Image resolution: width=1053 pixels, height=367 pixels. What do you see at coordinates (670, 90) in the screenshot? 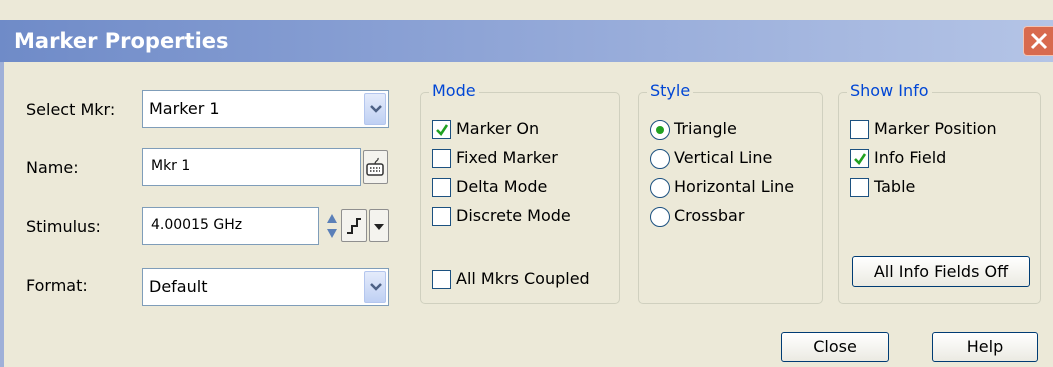
I see `style-group-title: Style` at bounding box center [670, 90].